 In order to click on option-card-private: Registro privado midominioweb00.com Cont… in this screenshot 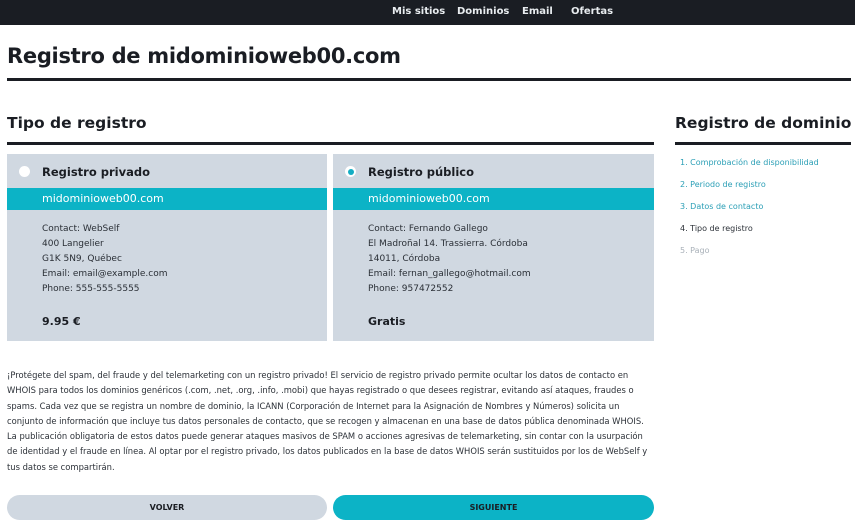, I will do `click(167, 247)`.